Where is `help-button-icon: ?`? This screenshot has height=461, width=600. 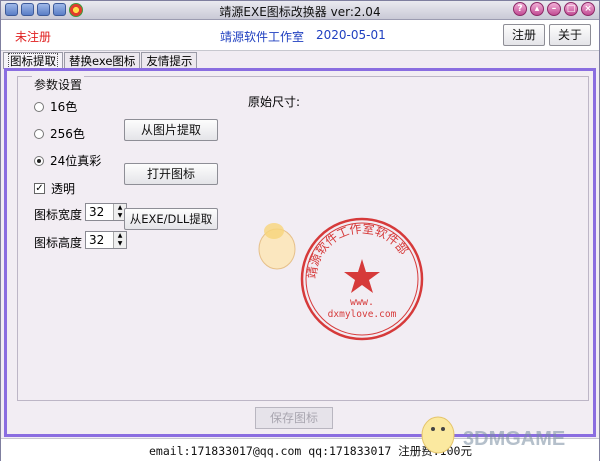
help-button-icon: ? is located at coordinates (520, 9).